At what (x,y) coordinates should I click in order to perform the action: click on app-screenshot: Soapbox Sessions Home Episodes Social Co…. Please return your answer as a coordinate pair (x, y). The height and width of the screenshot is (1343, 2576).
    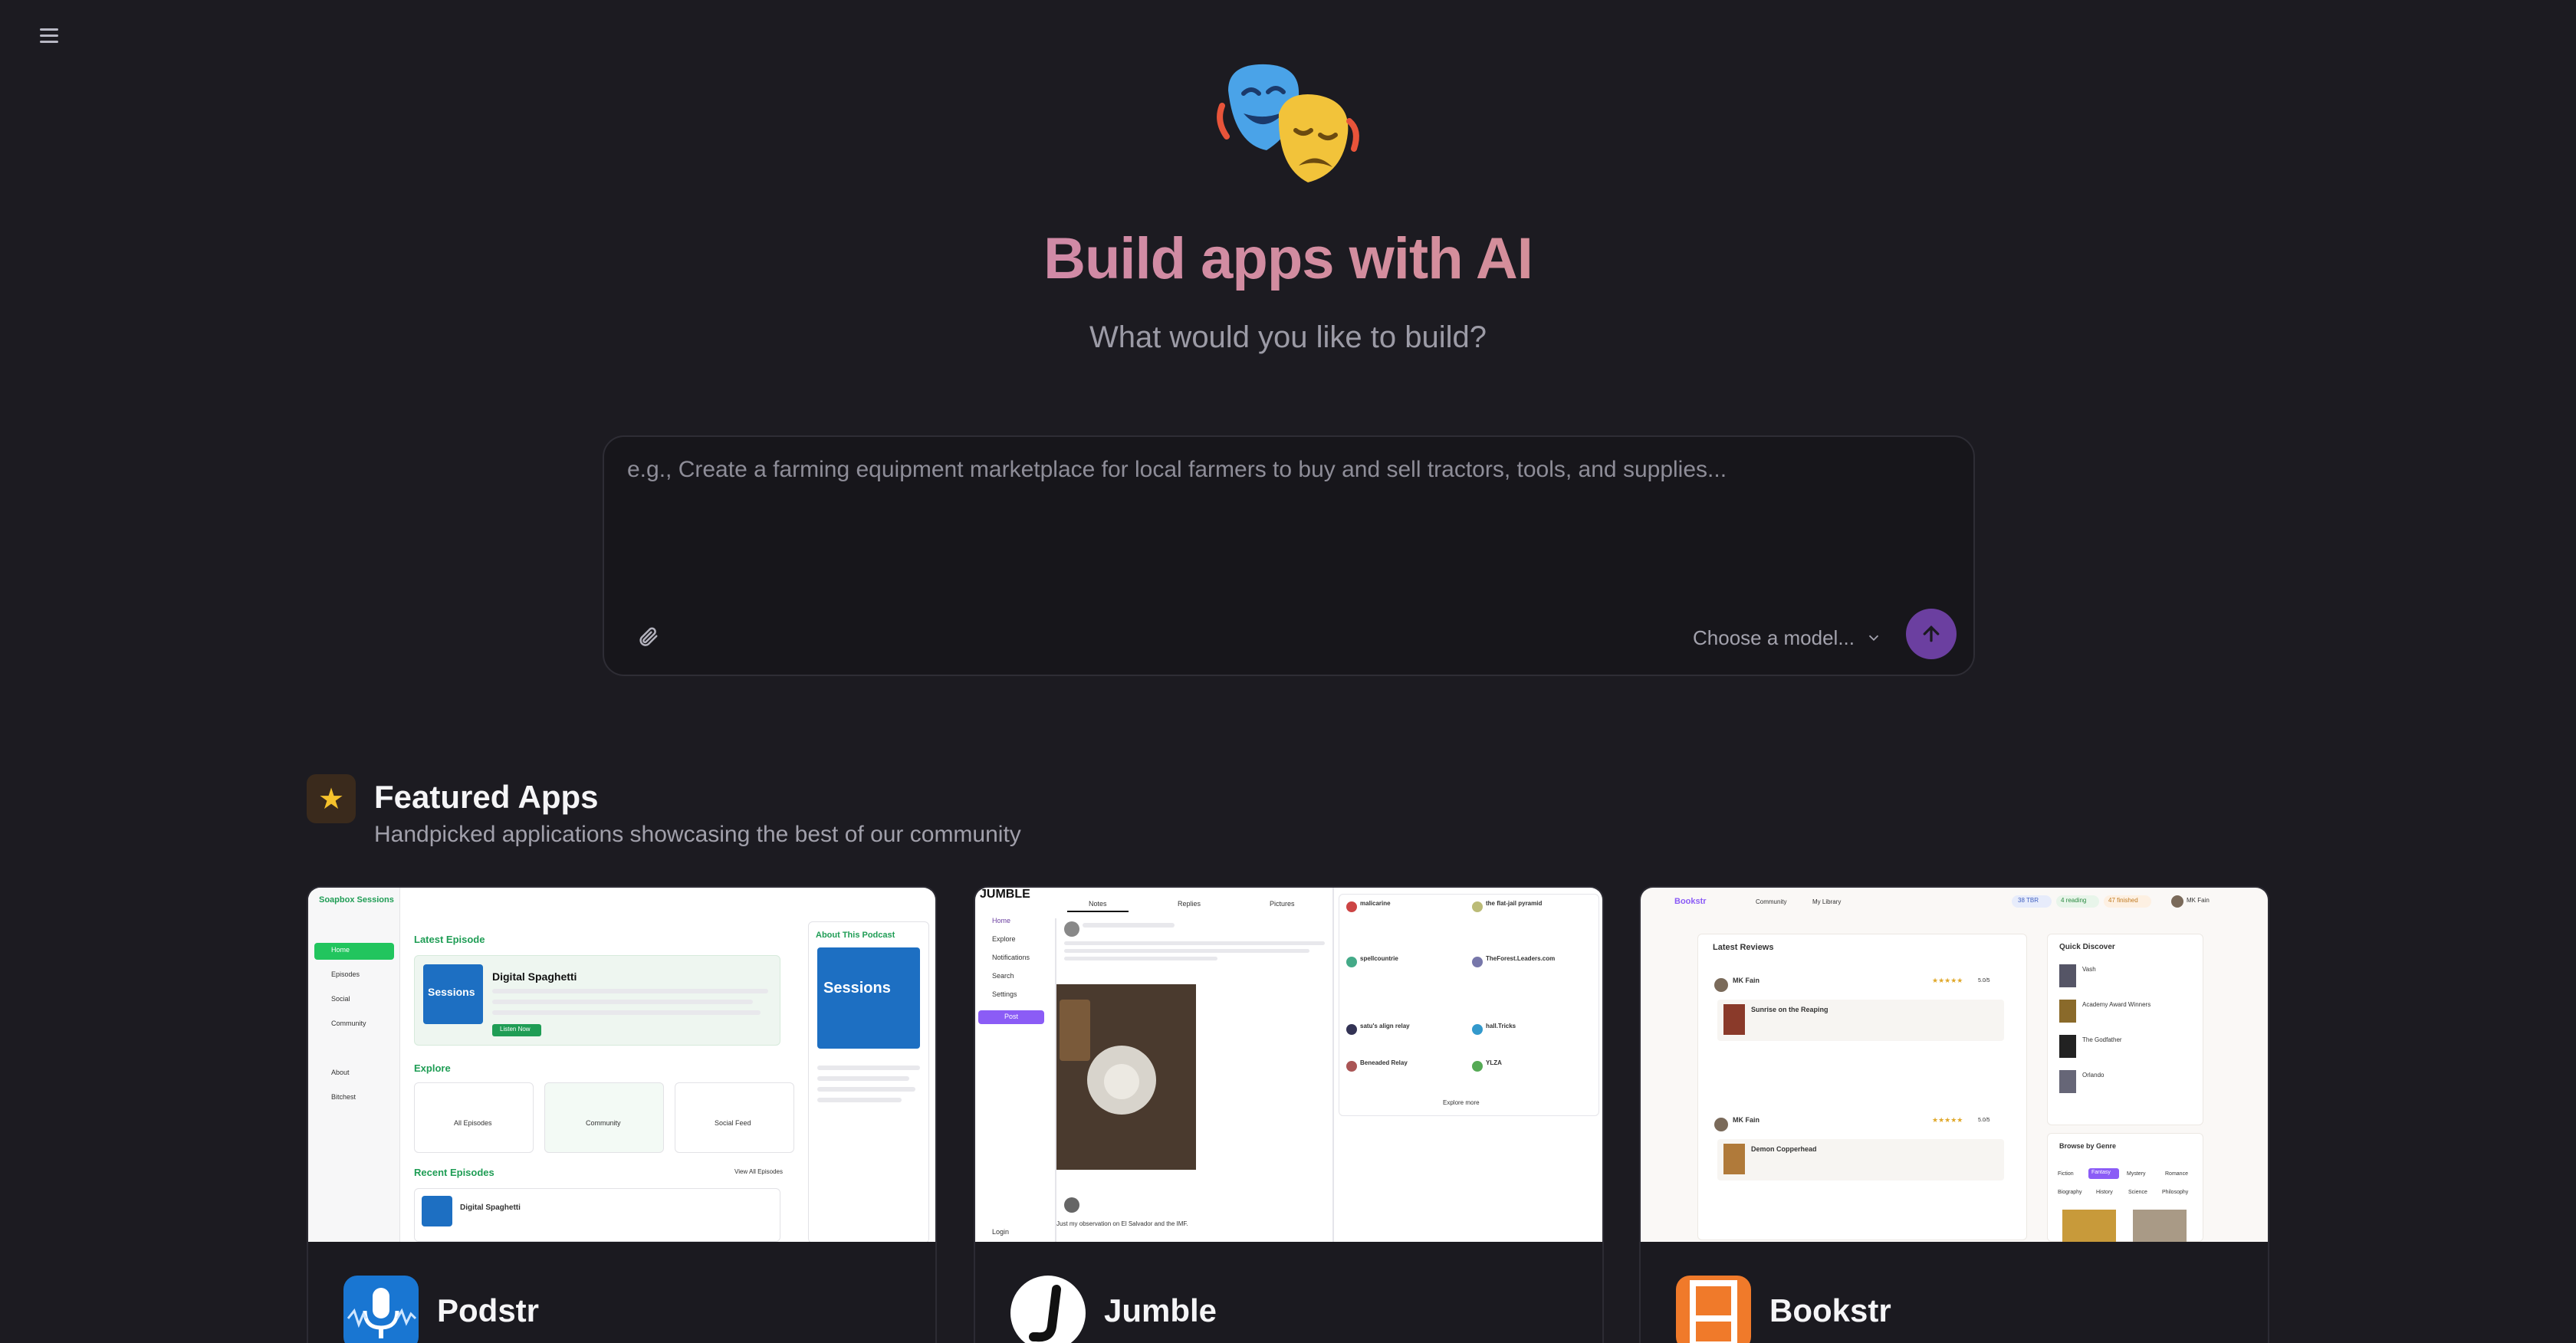
    Looking at the image, I should click on (622, 1065).